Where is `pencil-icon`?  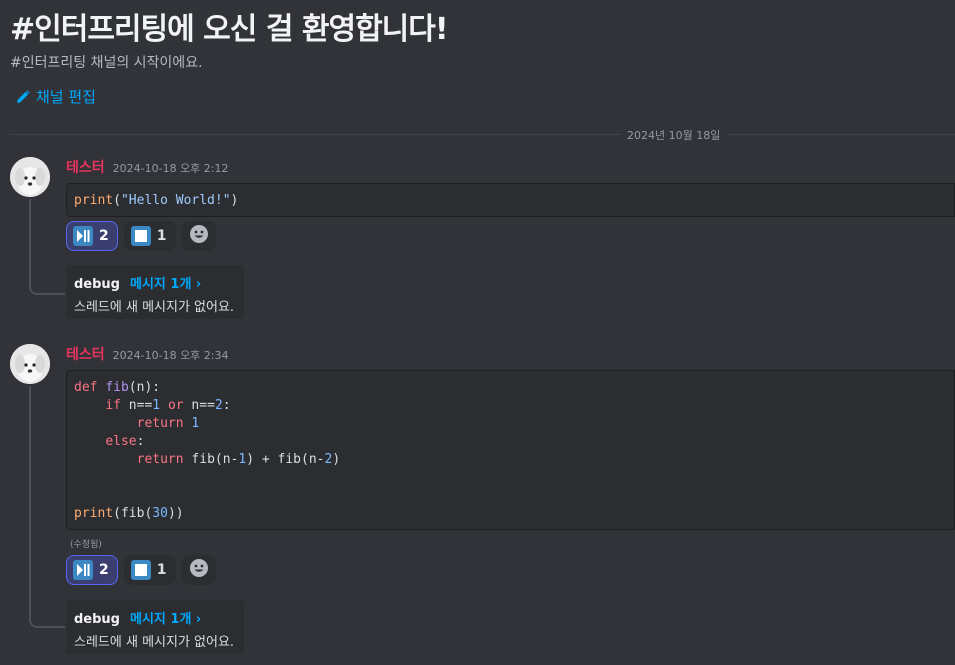 pencil-icon is located at coordinates (23, 96).